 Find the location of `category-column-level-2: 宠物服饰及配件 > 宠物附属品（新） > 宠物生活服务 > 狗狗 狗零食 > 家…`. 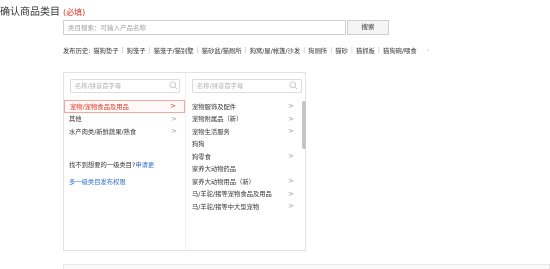

category-column-level-2: 宠物服饰及配件 > 宠物附属品（新） > 宠物生活服务 > 狗狗 狗零食 > 家… is located at coordinates (245, 161).